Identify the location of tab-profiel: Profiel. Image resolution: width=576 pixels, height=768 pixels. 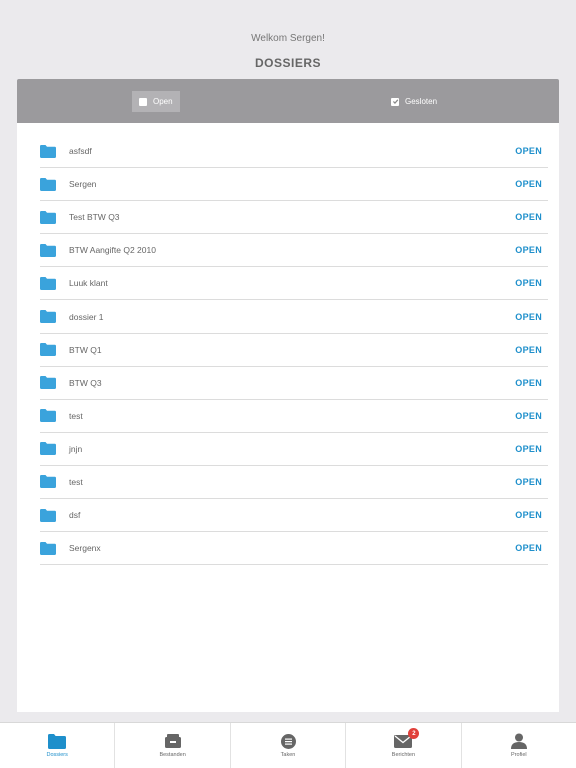
(519, 745).